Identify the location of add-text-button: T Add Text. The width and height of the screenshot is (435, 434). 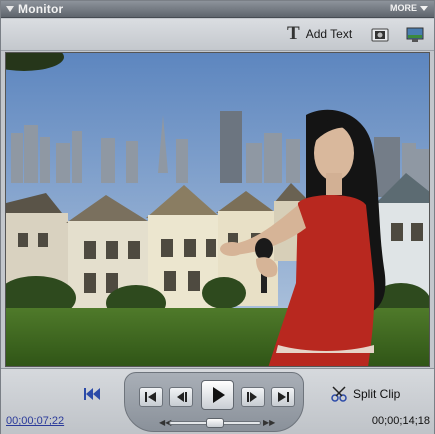
(320, 33).